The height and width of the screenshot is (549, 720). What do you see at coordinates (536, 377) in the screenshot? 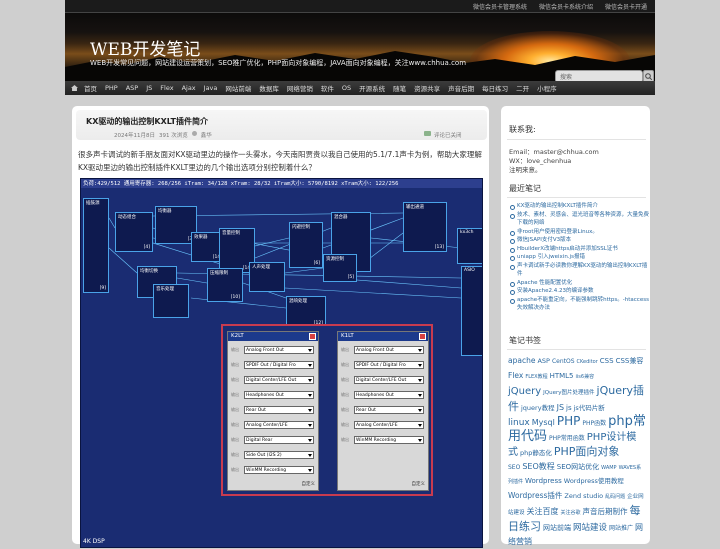
I see `tag-link: FLEX教程` at bounding box center [536, 377].